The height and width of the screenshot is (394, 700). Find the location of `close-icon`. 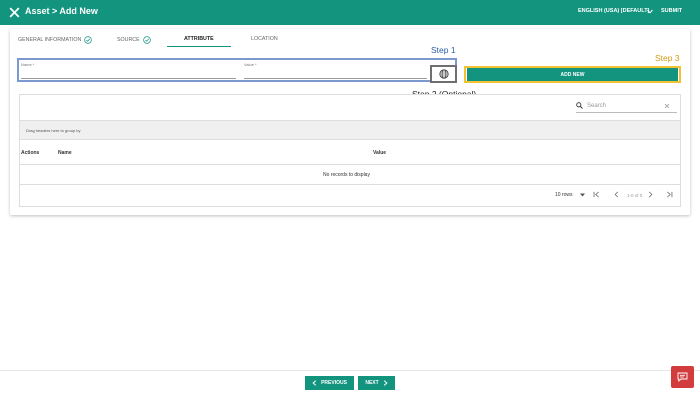

close-icon is located at coordinates (14, 12).